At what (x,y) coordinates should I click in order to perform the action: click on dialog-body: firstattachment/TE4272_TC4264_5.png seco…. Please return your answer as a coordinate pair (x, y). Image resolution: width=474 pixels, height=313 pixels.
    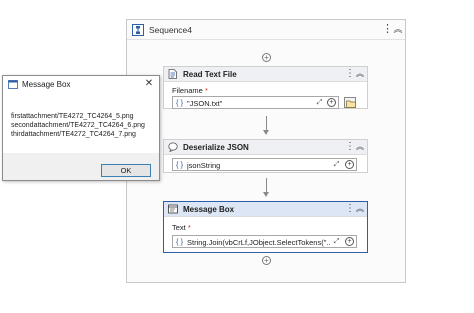
    Looking at the image, I should click on (81, 123).